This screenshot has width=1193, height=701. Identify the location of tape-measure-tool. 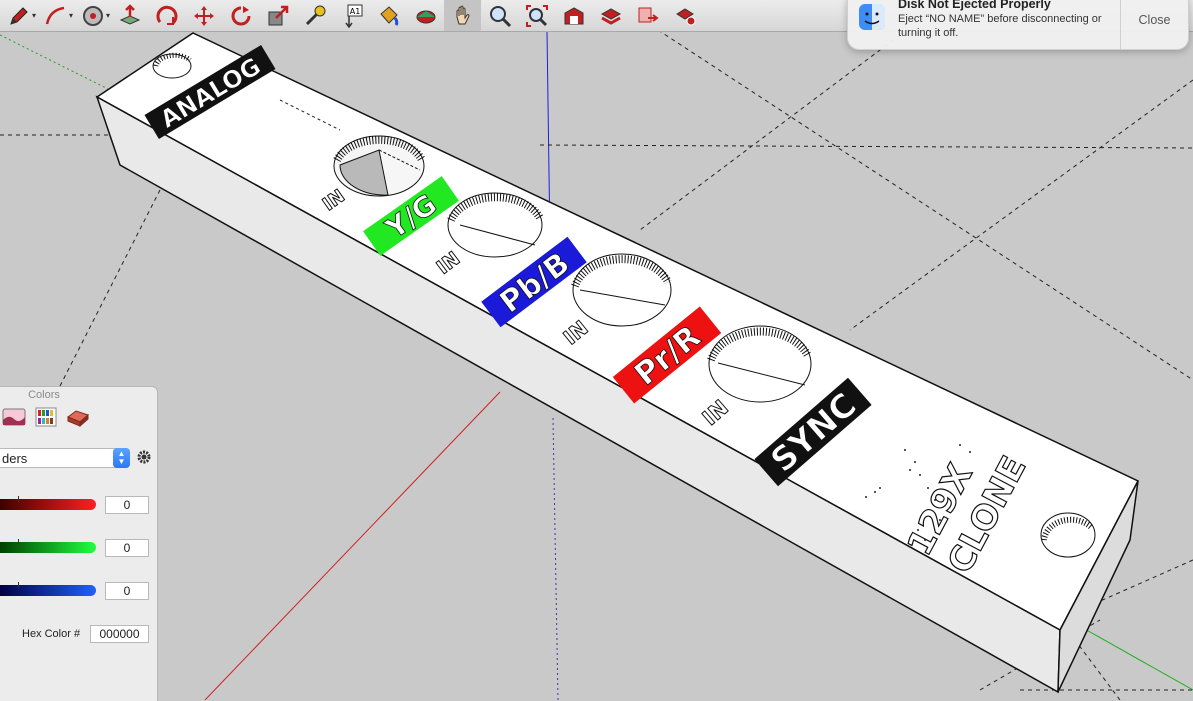
(314, 15).